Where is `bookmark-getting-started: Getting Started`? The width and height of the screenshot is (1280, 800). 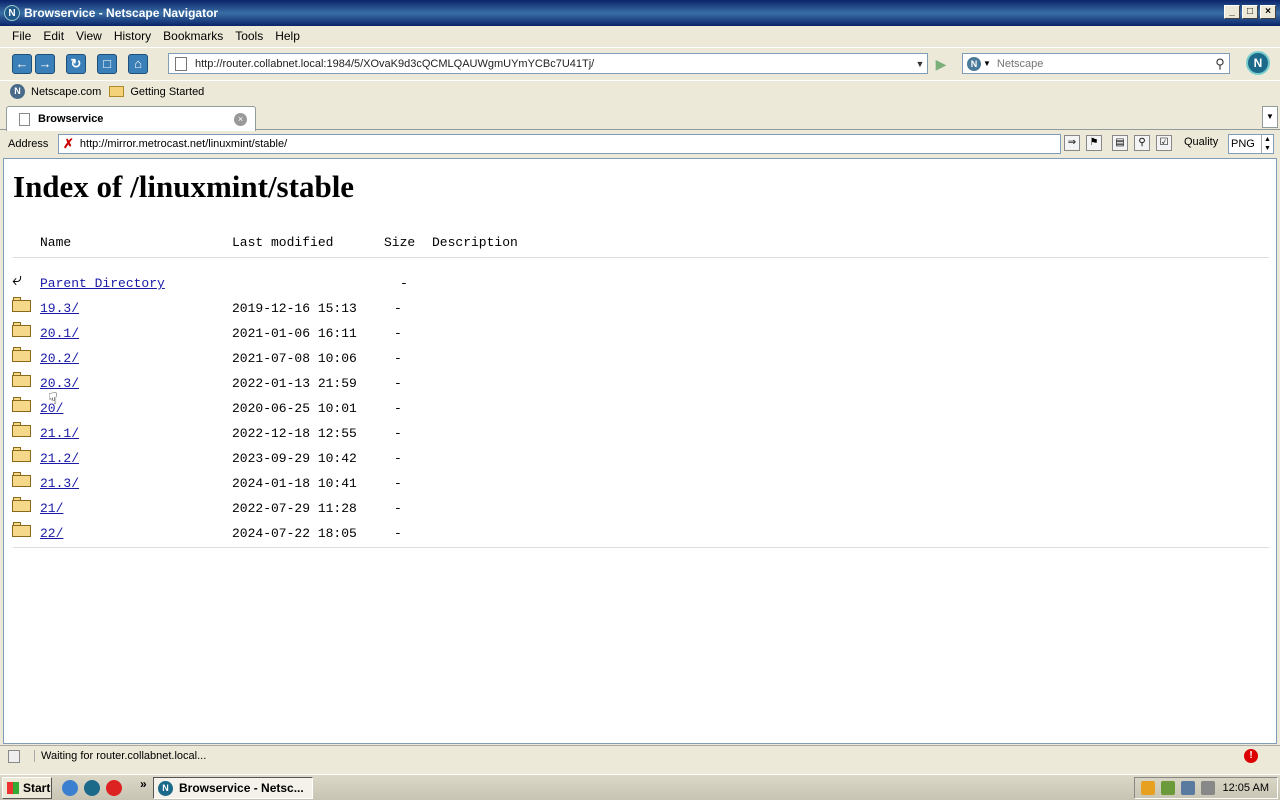 bookmark-getting-started: Getting Started is located at coordinates (156, 92).